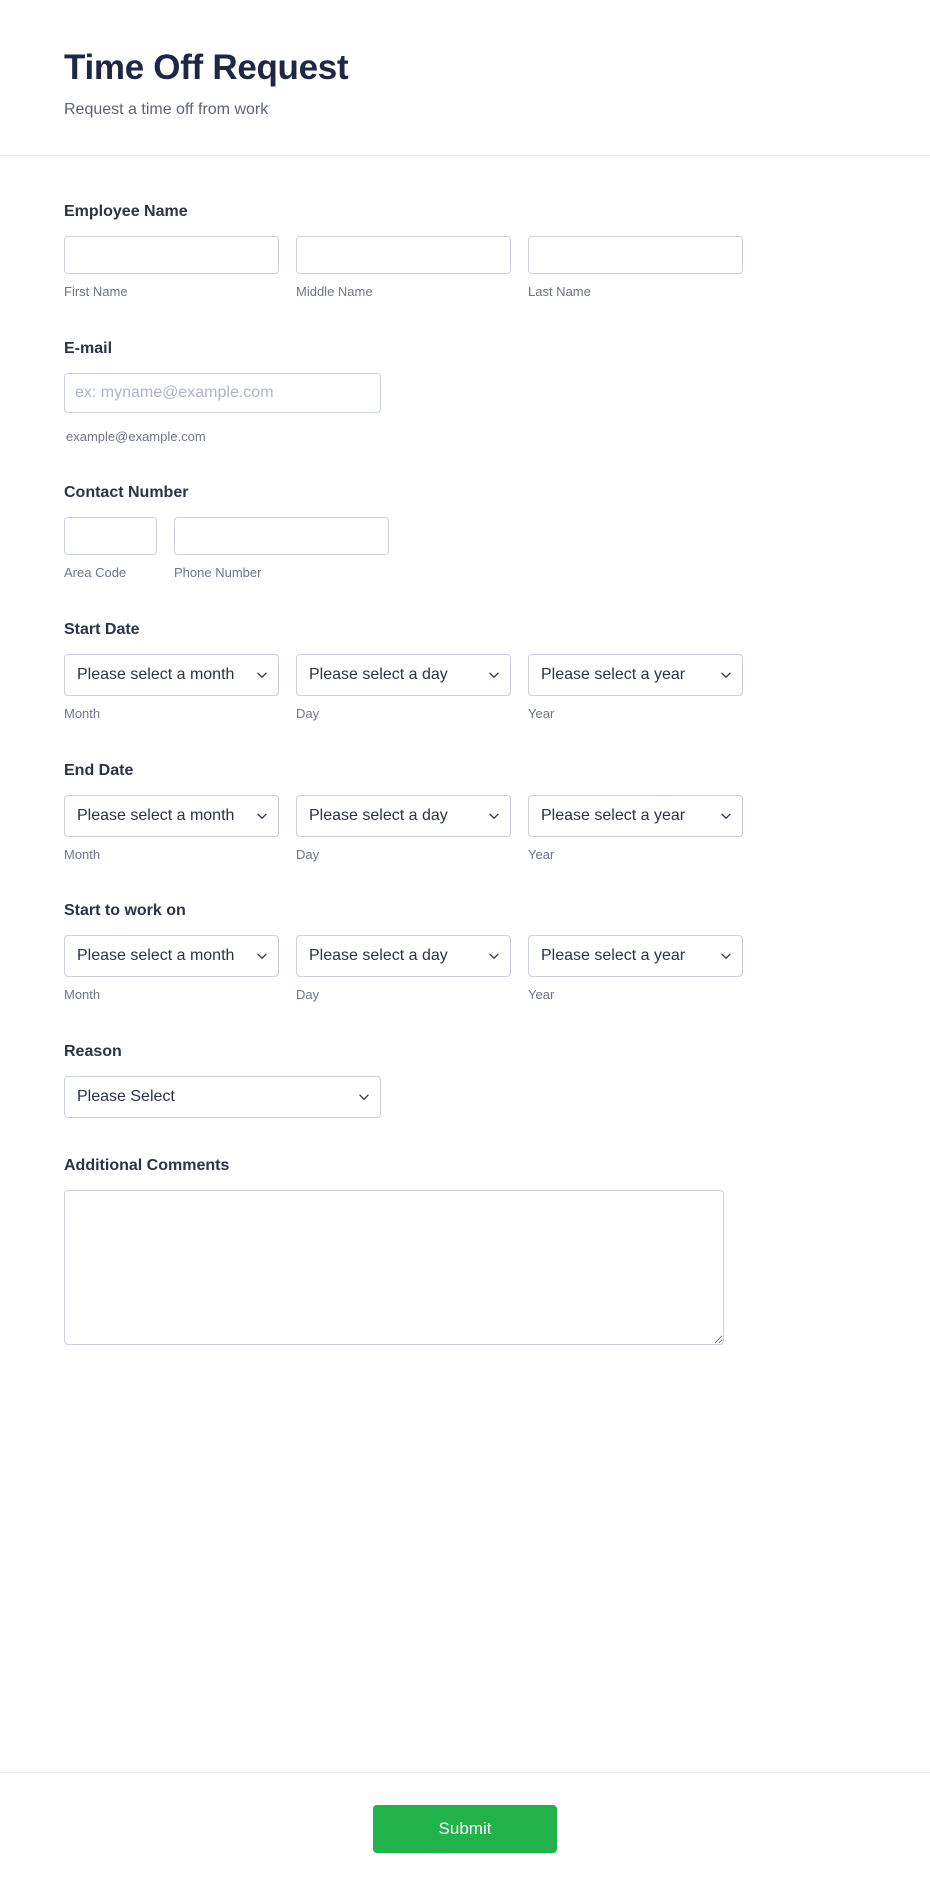  What do you see at coordinates (82, 854) in the screenshot?
I see `end-date-month-sub-label: Month` at bounding box center [82, 854].